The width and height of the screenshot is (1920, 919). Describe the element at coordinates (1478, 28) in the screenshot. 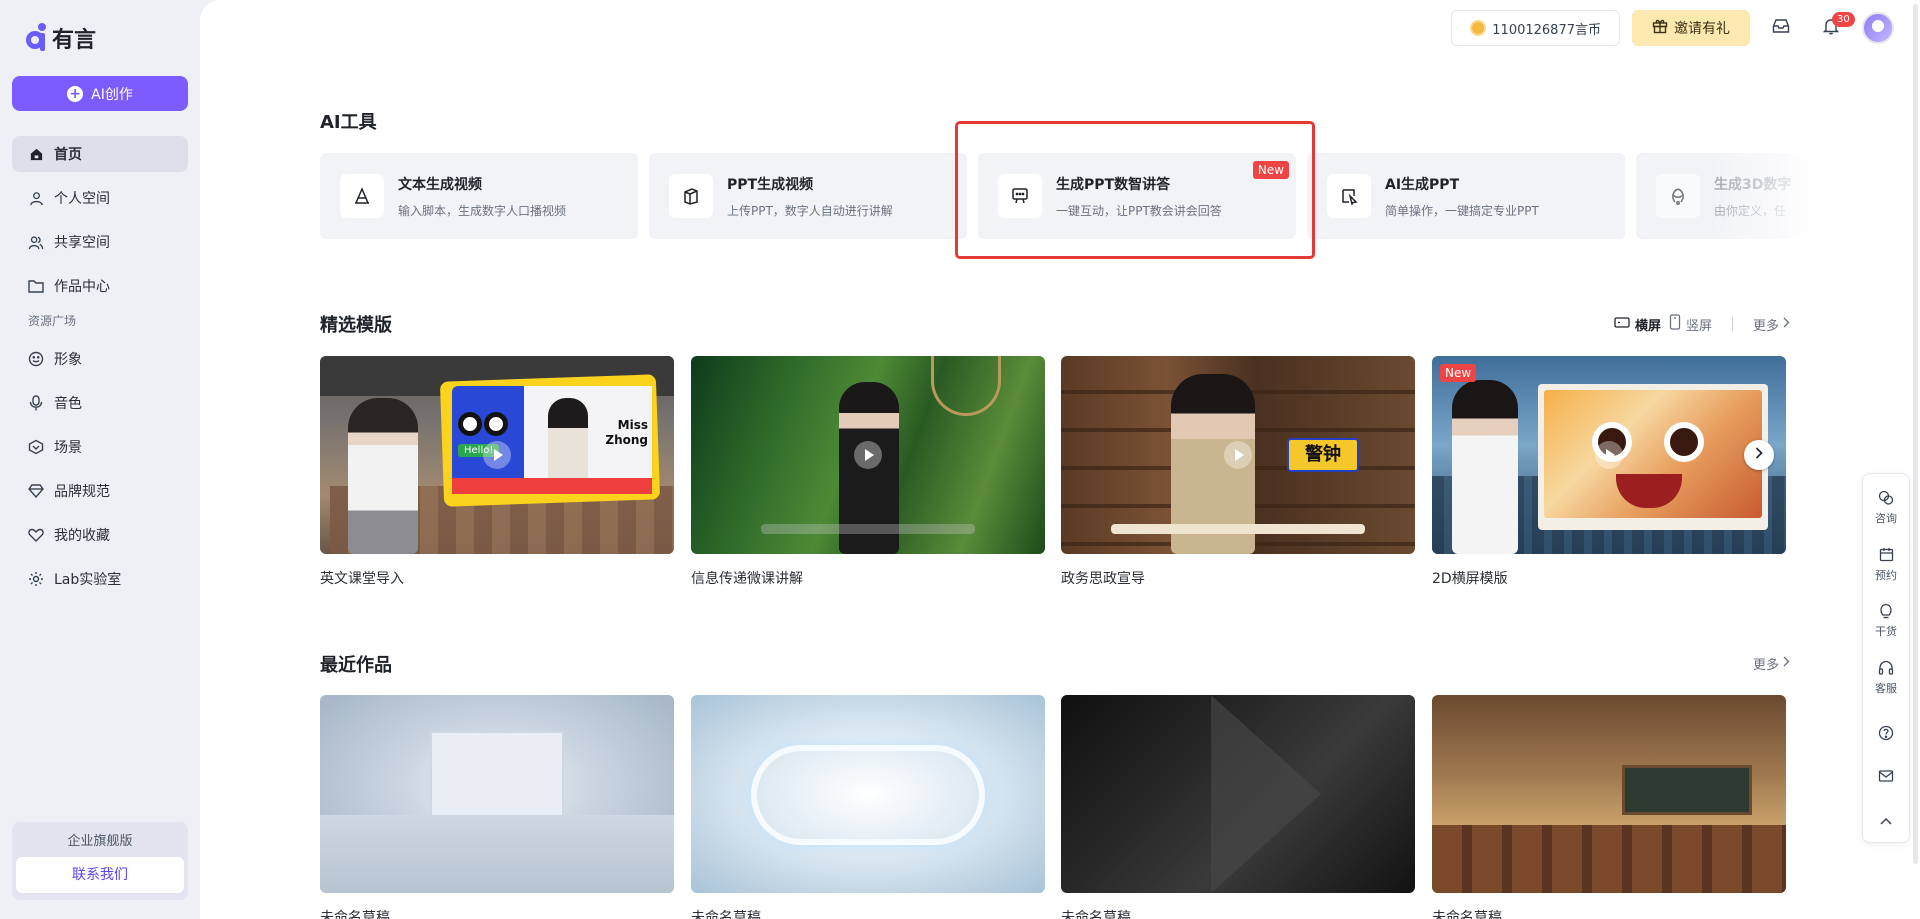

I see `coin-icon` at that location.